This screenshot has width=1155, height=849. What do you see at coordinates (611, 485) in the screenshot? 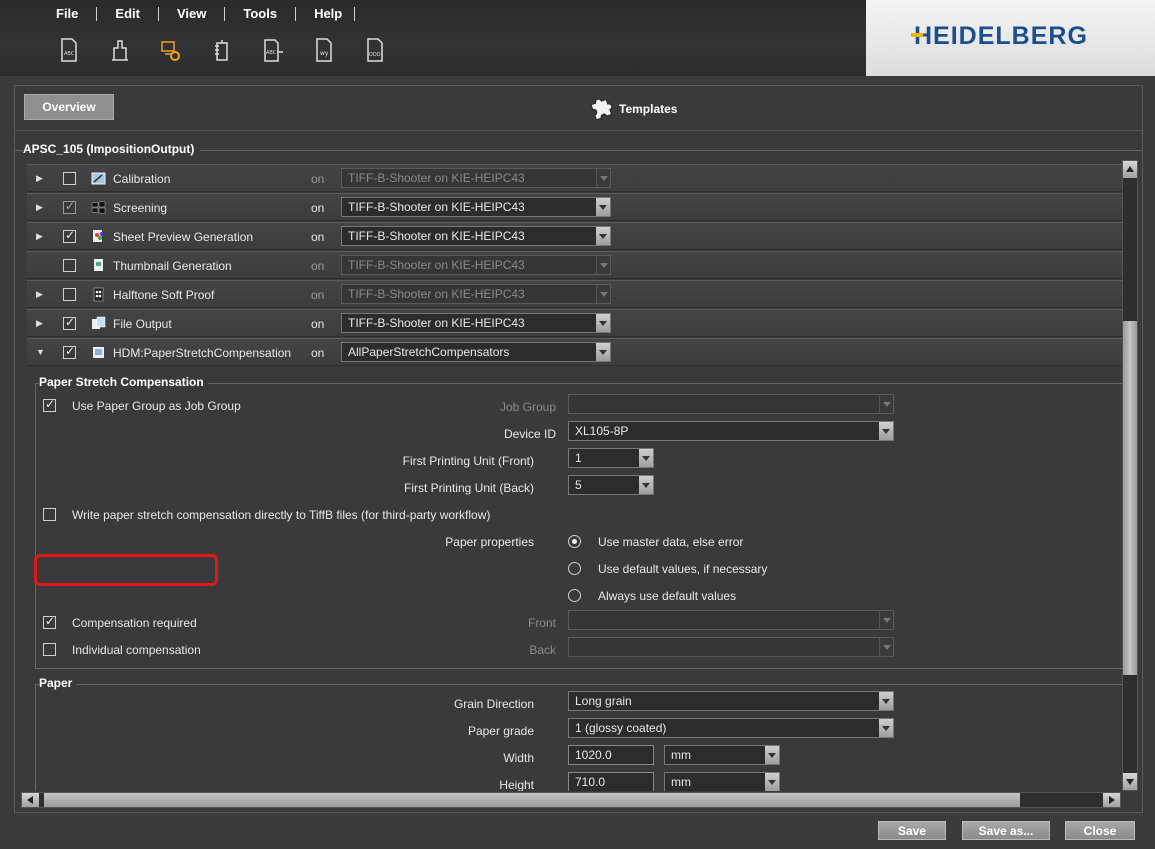
I see `first-unit-back-dropdown: 5` at bounding box center [611, 485].